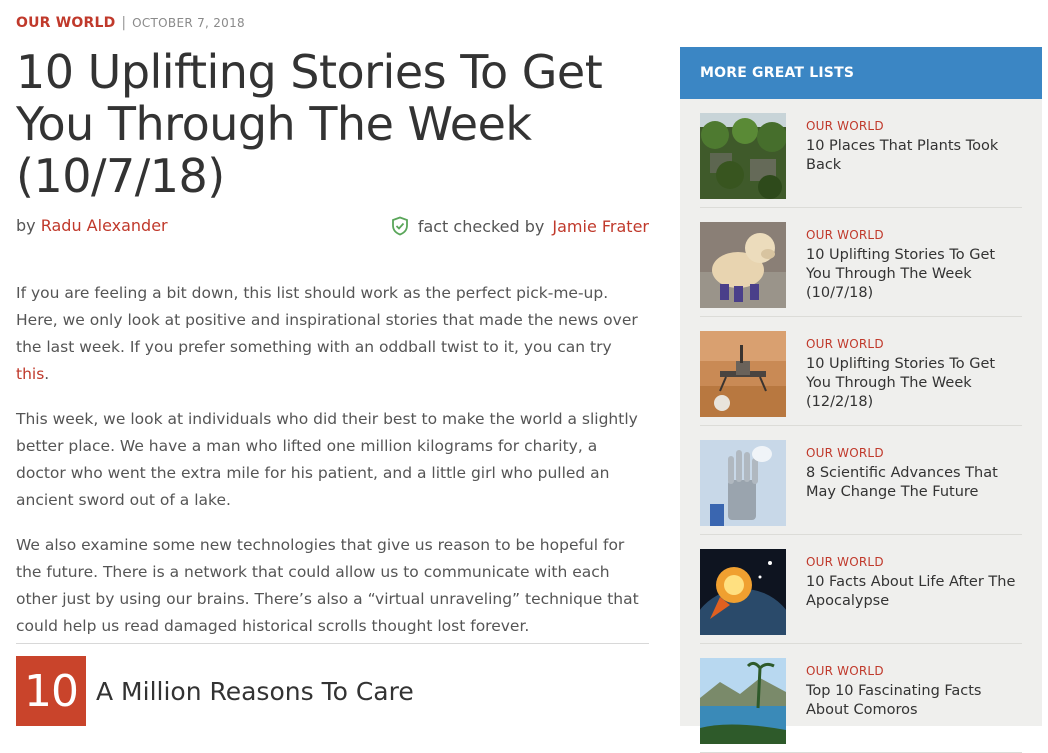  What do you see at coordinates (743, 483) in the screenshot?
I see `thumbnail-robot-hand` at bounding box center [743, 483].